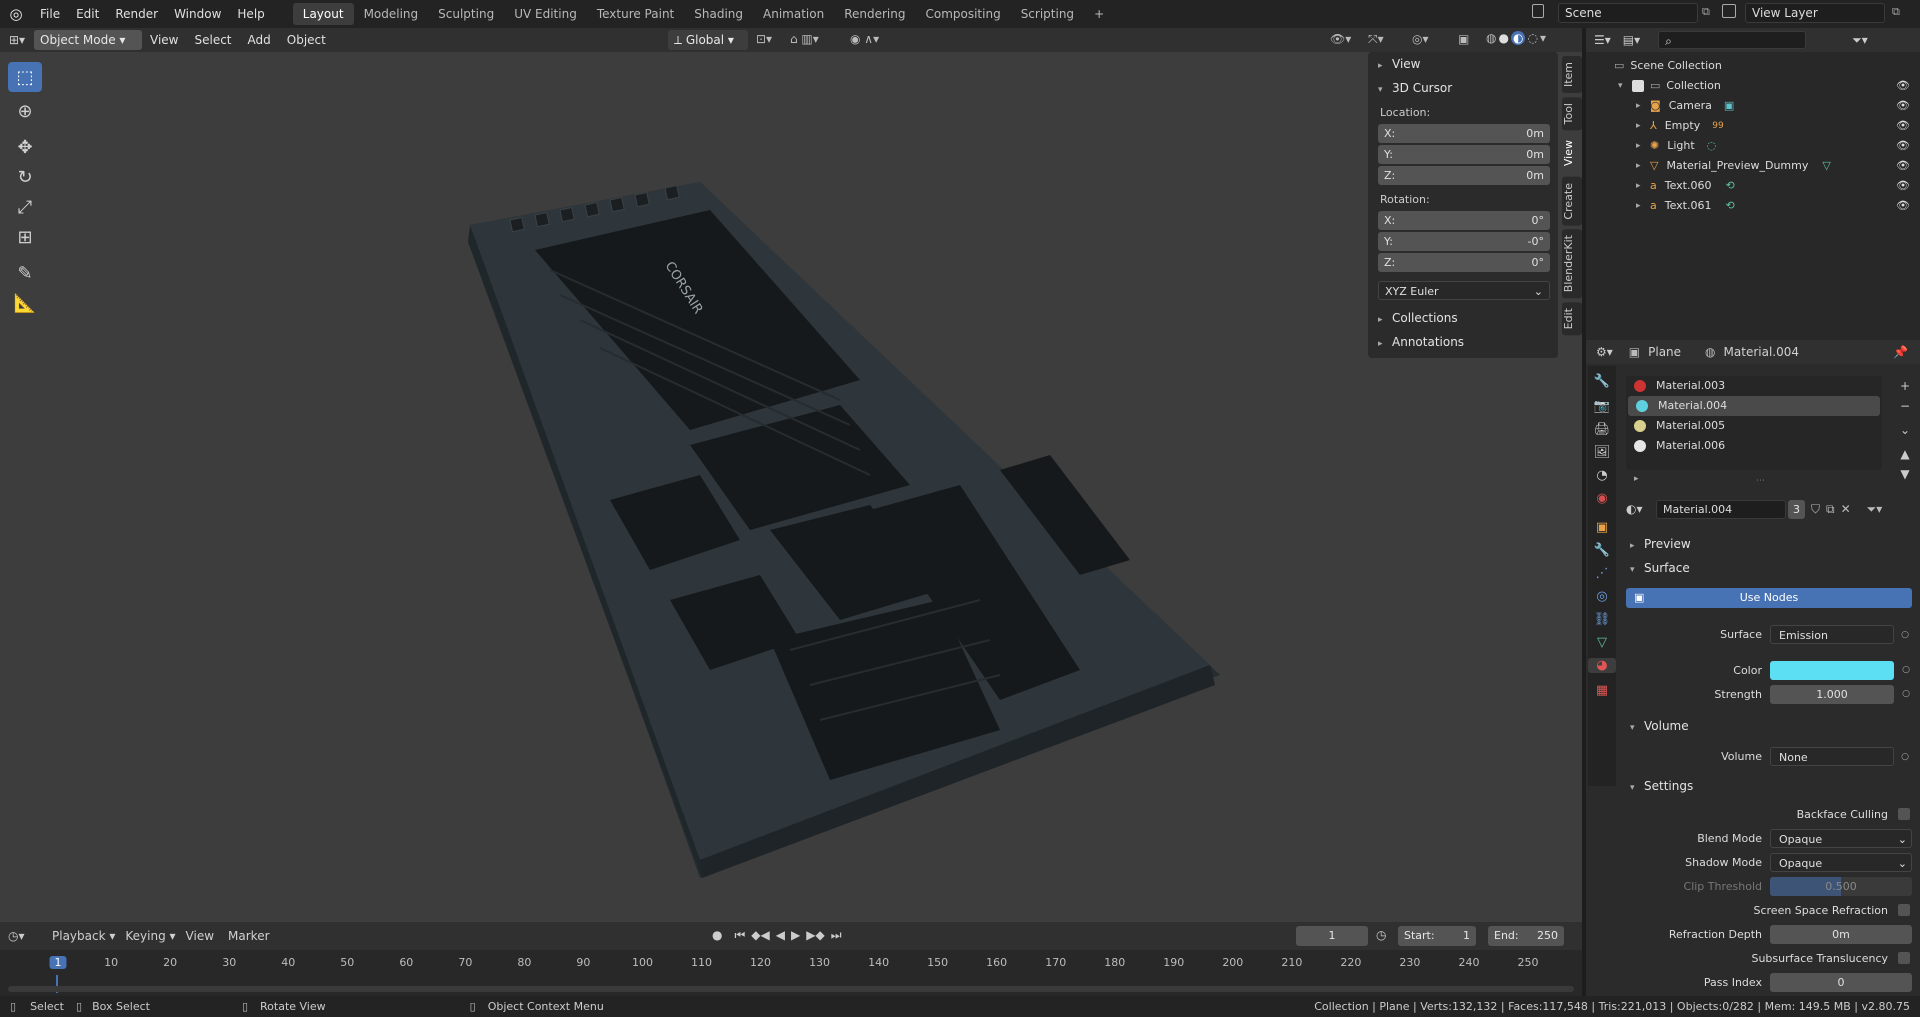 The image size is (1920, 1017). What do you see at coordinates (1768, 726) in the screenshot?
I see `volume-section-header: ▾ Volume` at bounding box center [1768, 726].